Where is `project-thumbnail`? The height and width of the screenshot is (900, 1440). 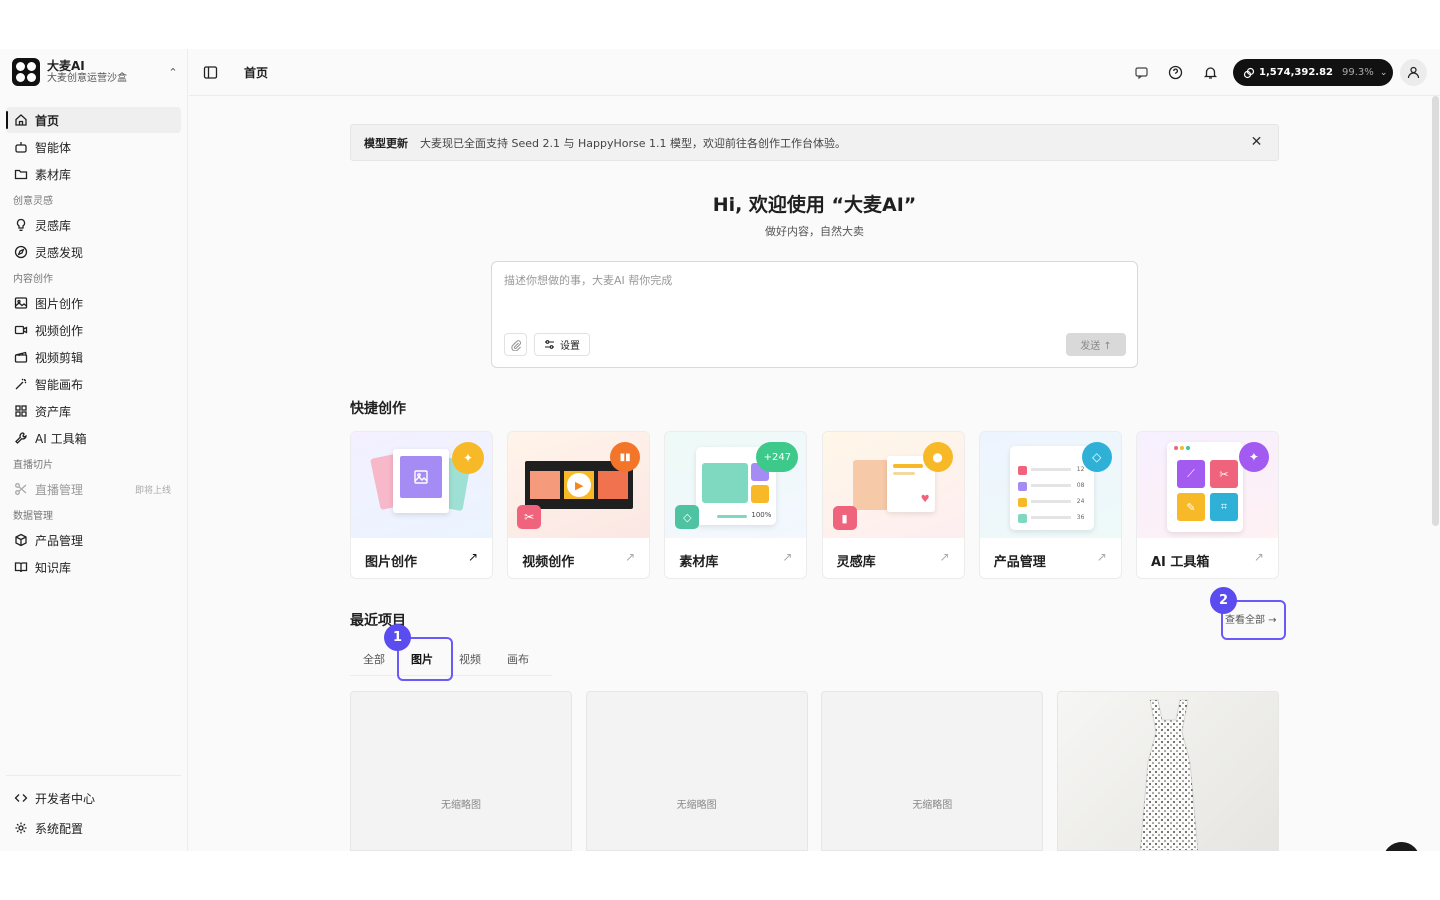
project-thumbnail is located at coordinates (1167, 771).